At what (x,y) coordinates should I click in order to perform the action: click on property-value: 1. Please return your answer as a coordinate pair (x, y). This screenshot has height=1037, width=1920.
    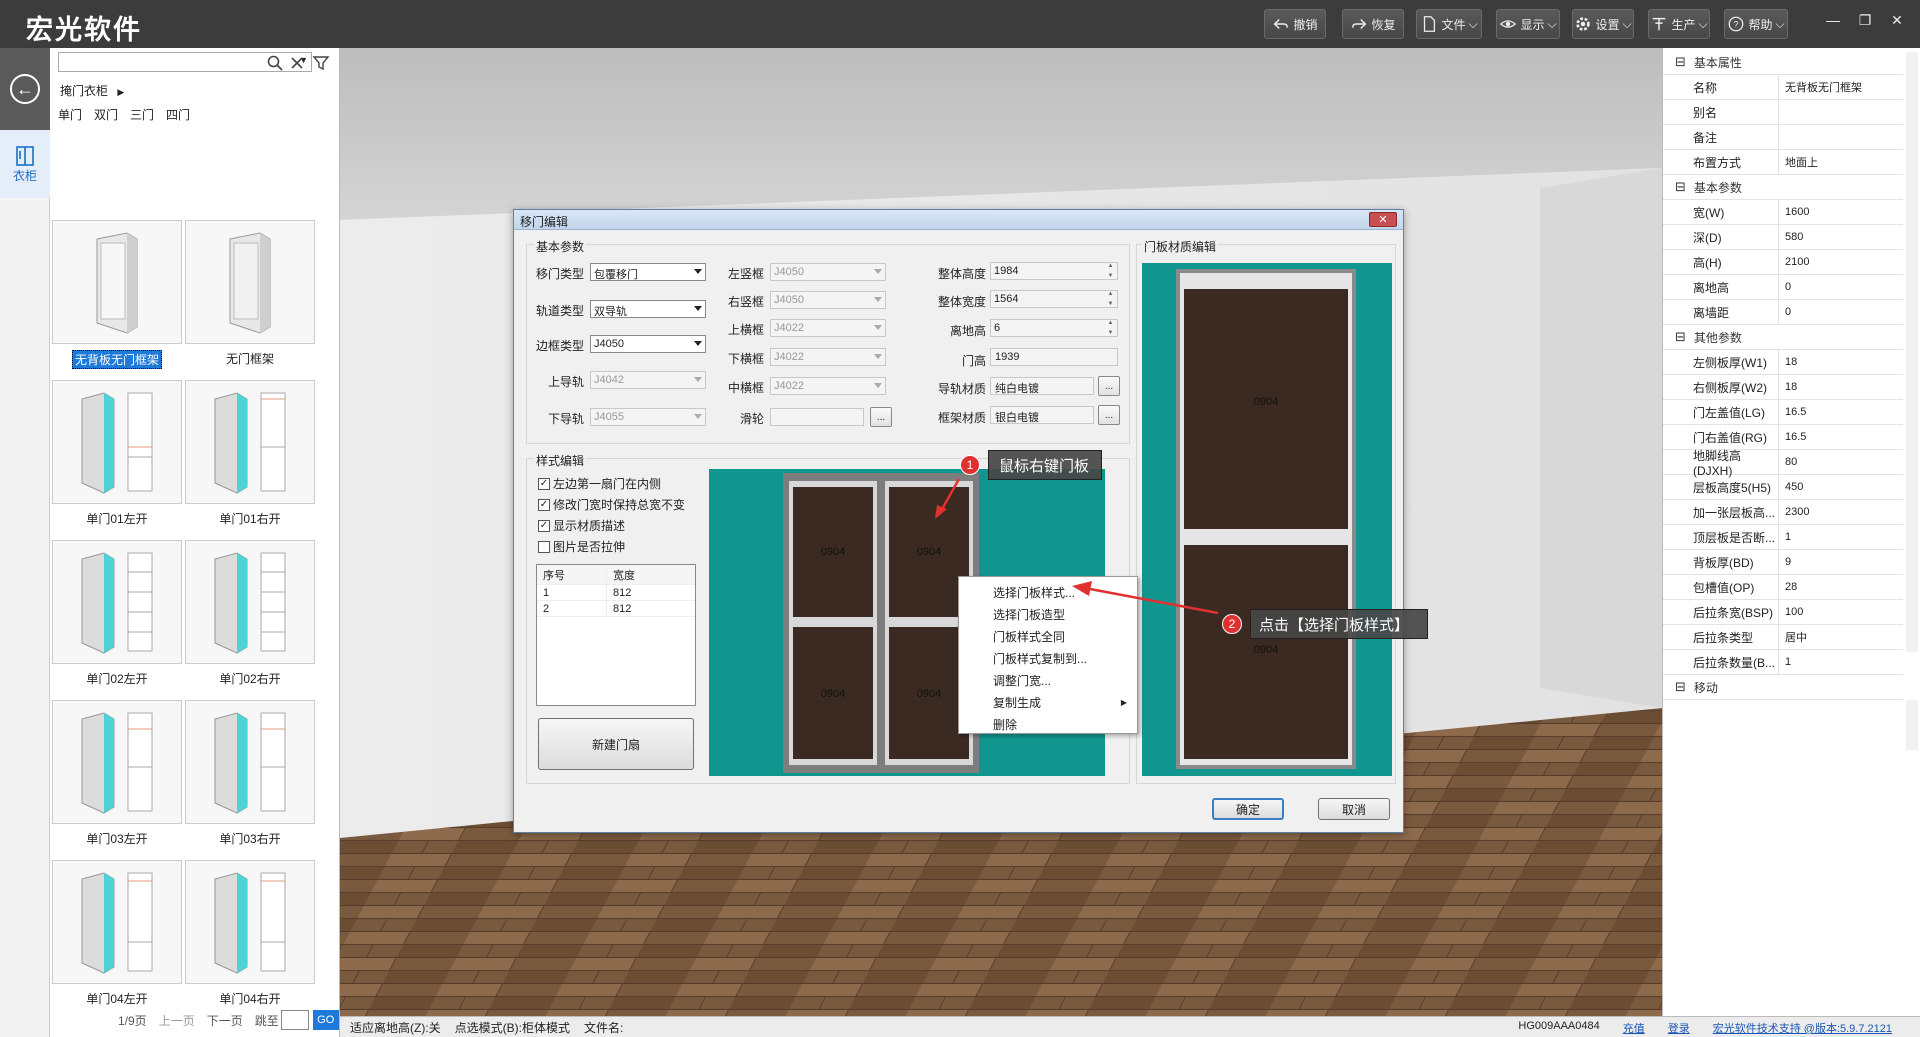
    Looking at the image, I should click on (1785, 537).